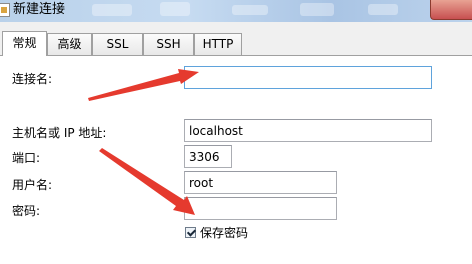 This screenshot has height=264, width=472. Describe the element at coordinates (451, 10) in the screenshot. I see `close-button` at that location.